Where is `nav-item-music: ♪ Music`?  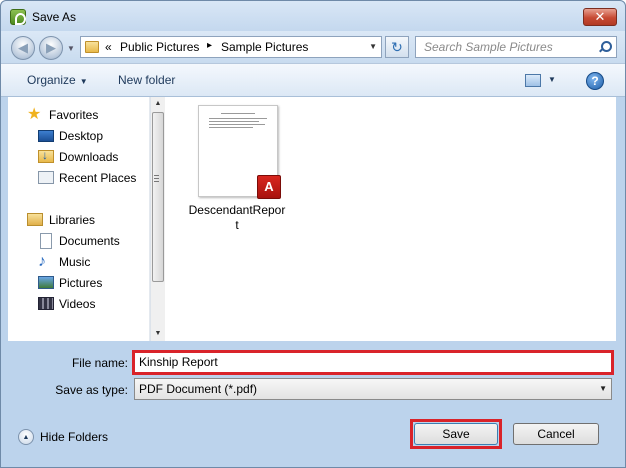
nav-item-music: ♪ Music is located at coordinates (78, 262).